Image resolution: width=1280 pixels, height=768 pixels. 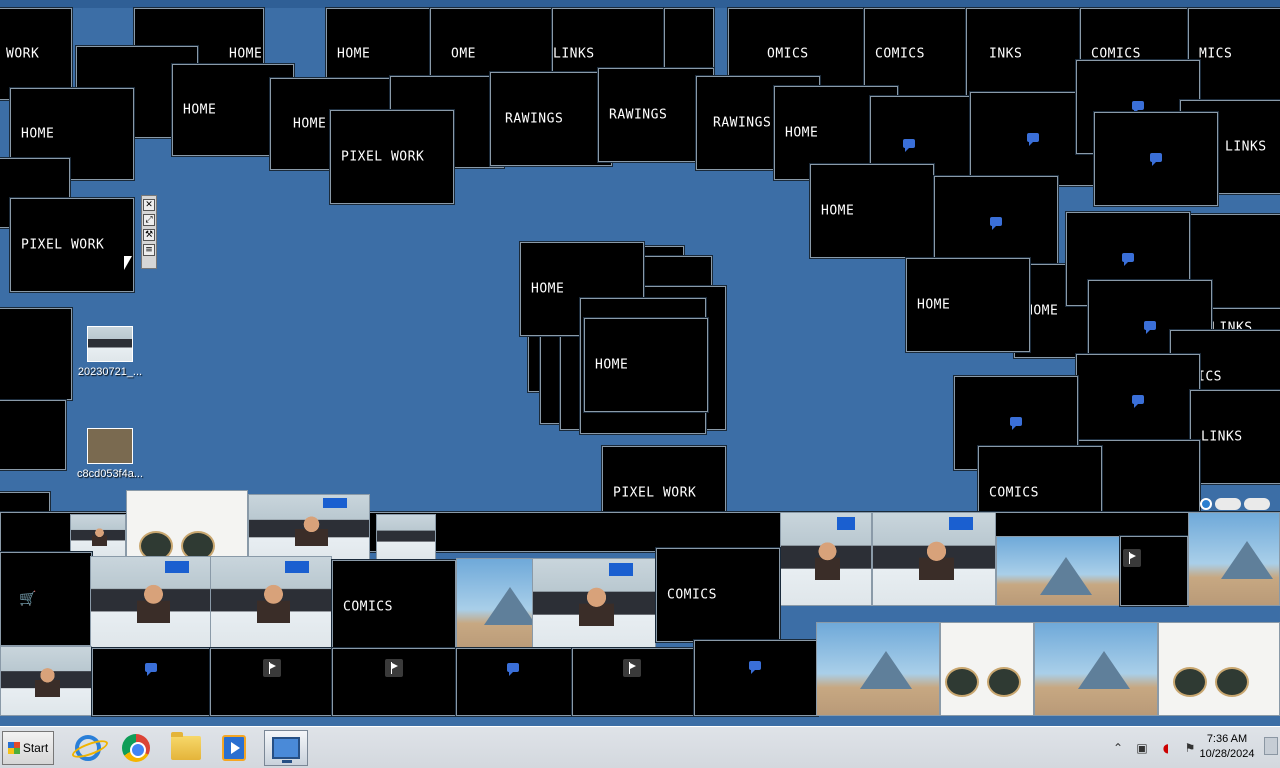 I want to click on tile: INKS, so click(x=1023, y=54).